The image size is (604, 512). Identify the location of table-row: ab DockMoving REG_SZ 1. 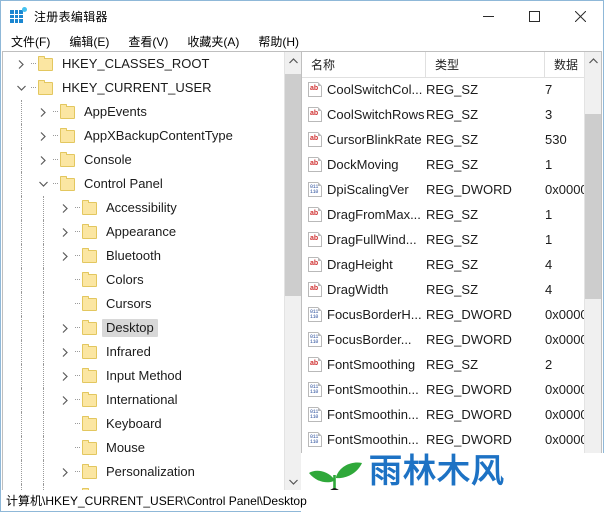
(443, 164).